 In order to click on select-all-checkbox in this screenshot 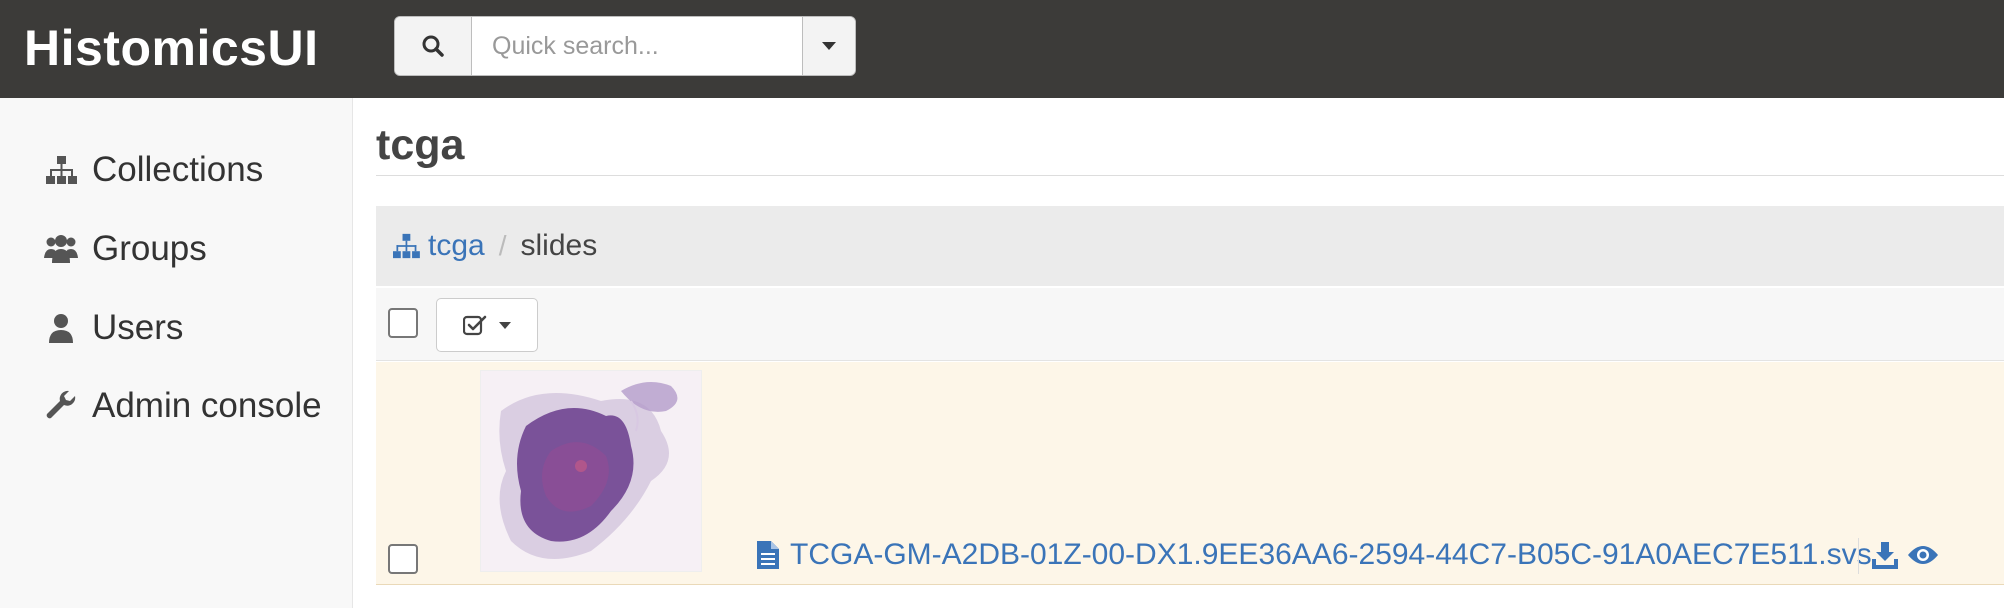, I will do `click(403, 323)`.